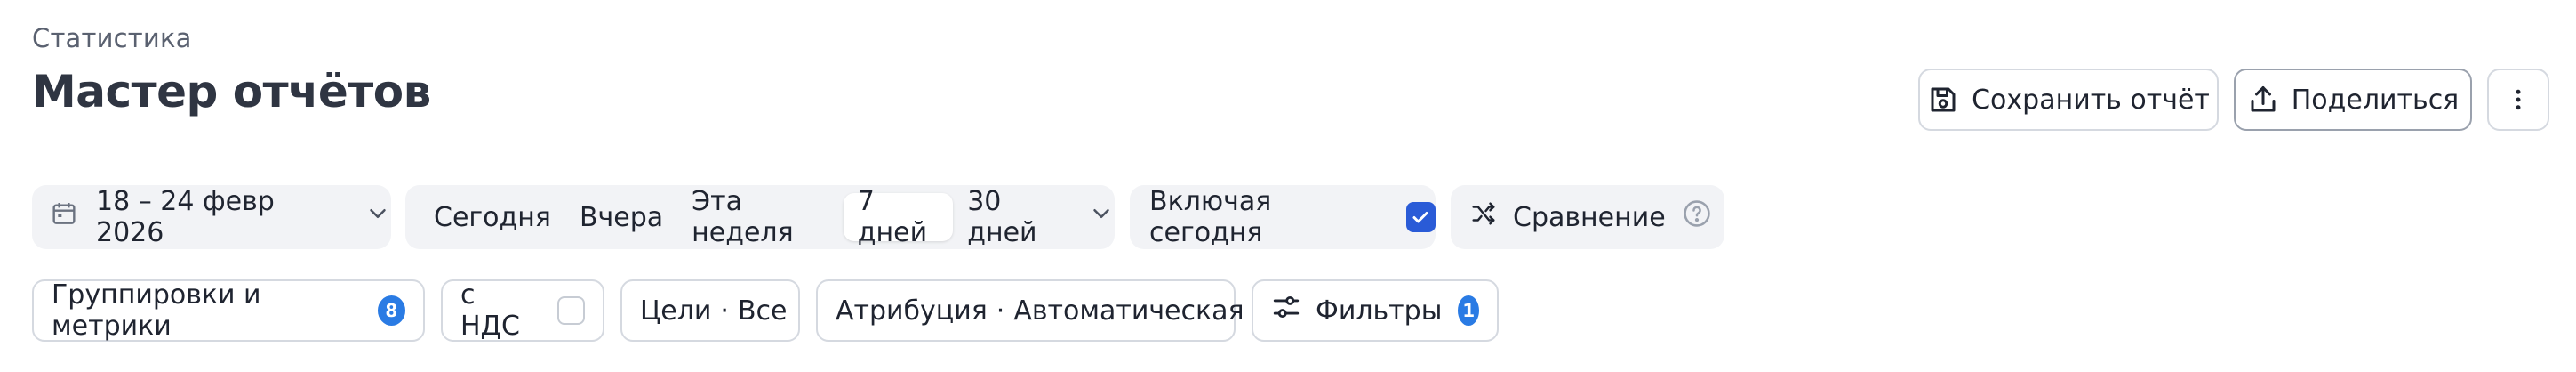 Image resolution: width=2576 pixels, height=372 pixels. I want to click on filters-count-badge: 1, so click(1468, 310).